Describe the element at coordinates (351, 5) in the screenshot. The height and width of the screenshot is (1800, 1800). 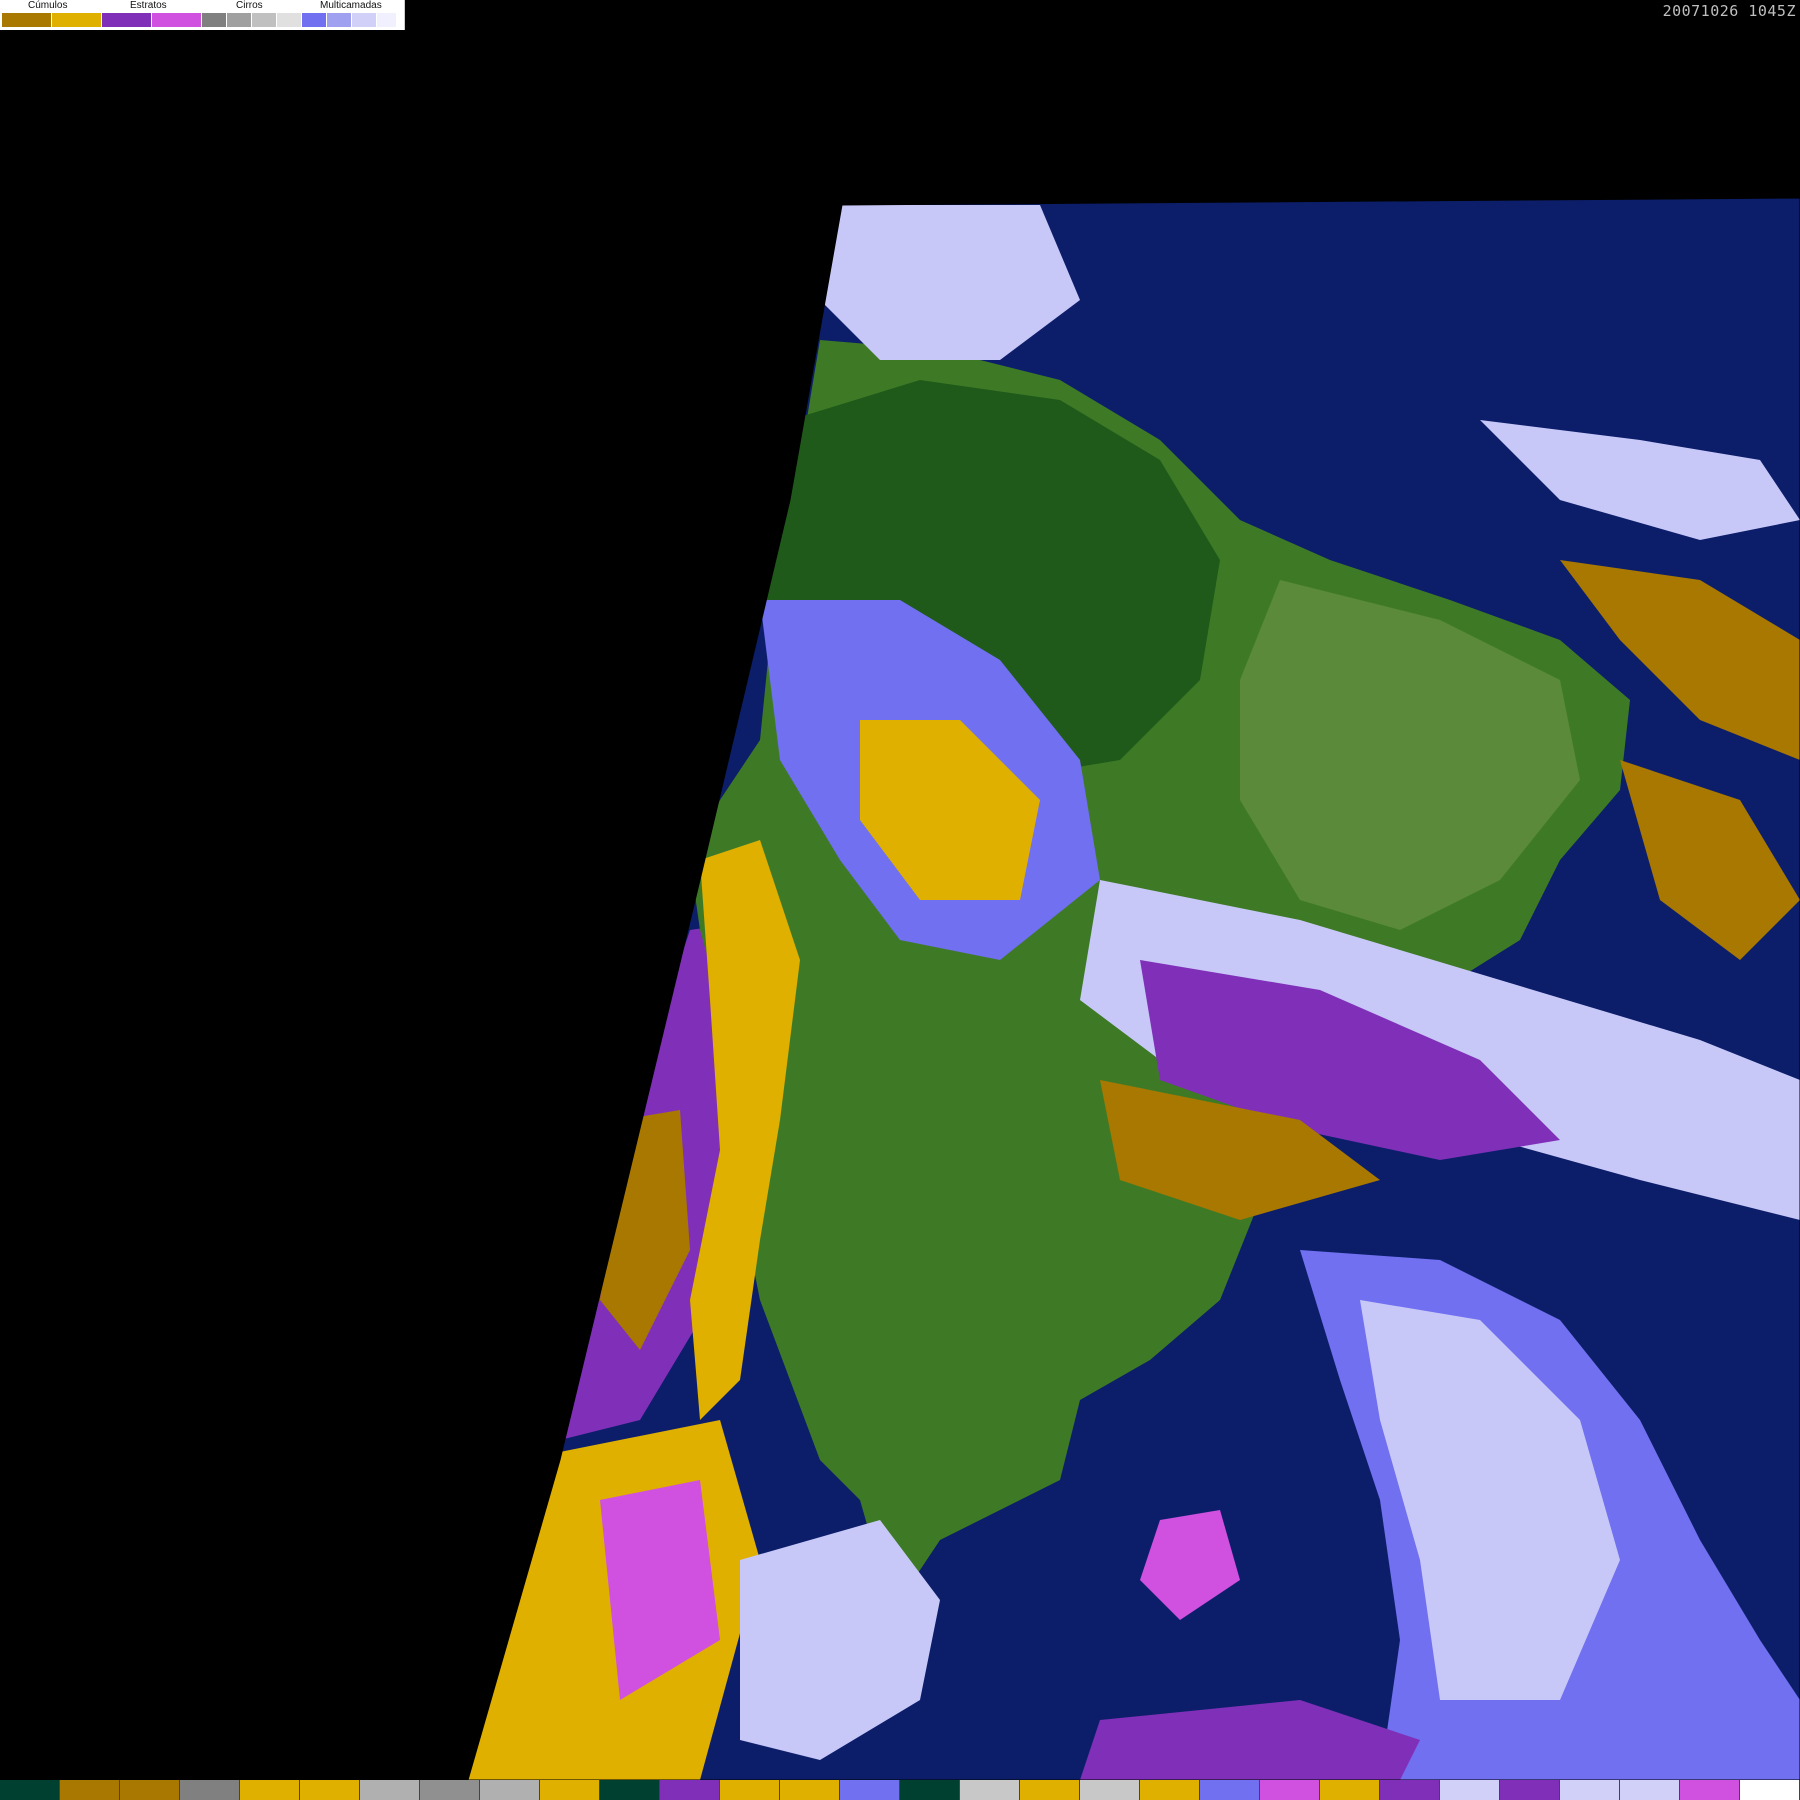
I see `legend-label-multicamadas: Multicamadas` at that location.